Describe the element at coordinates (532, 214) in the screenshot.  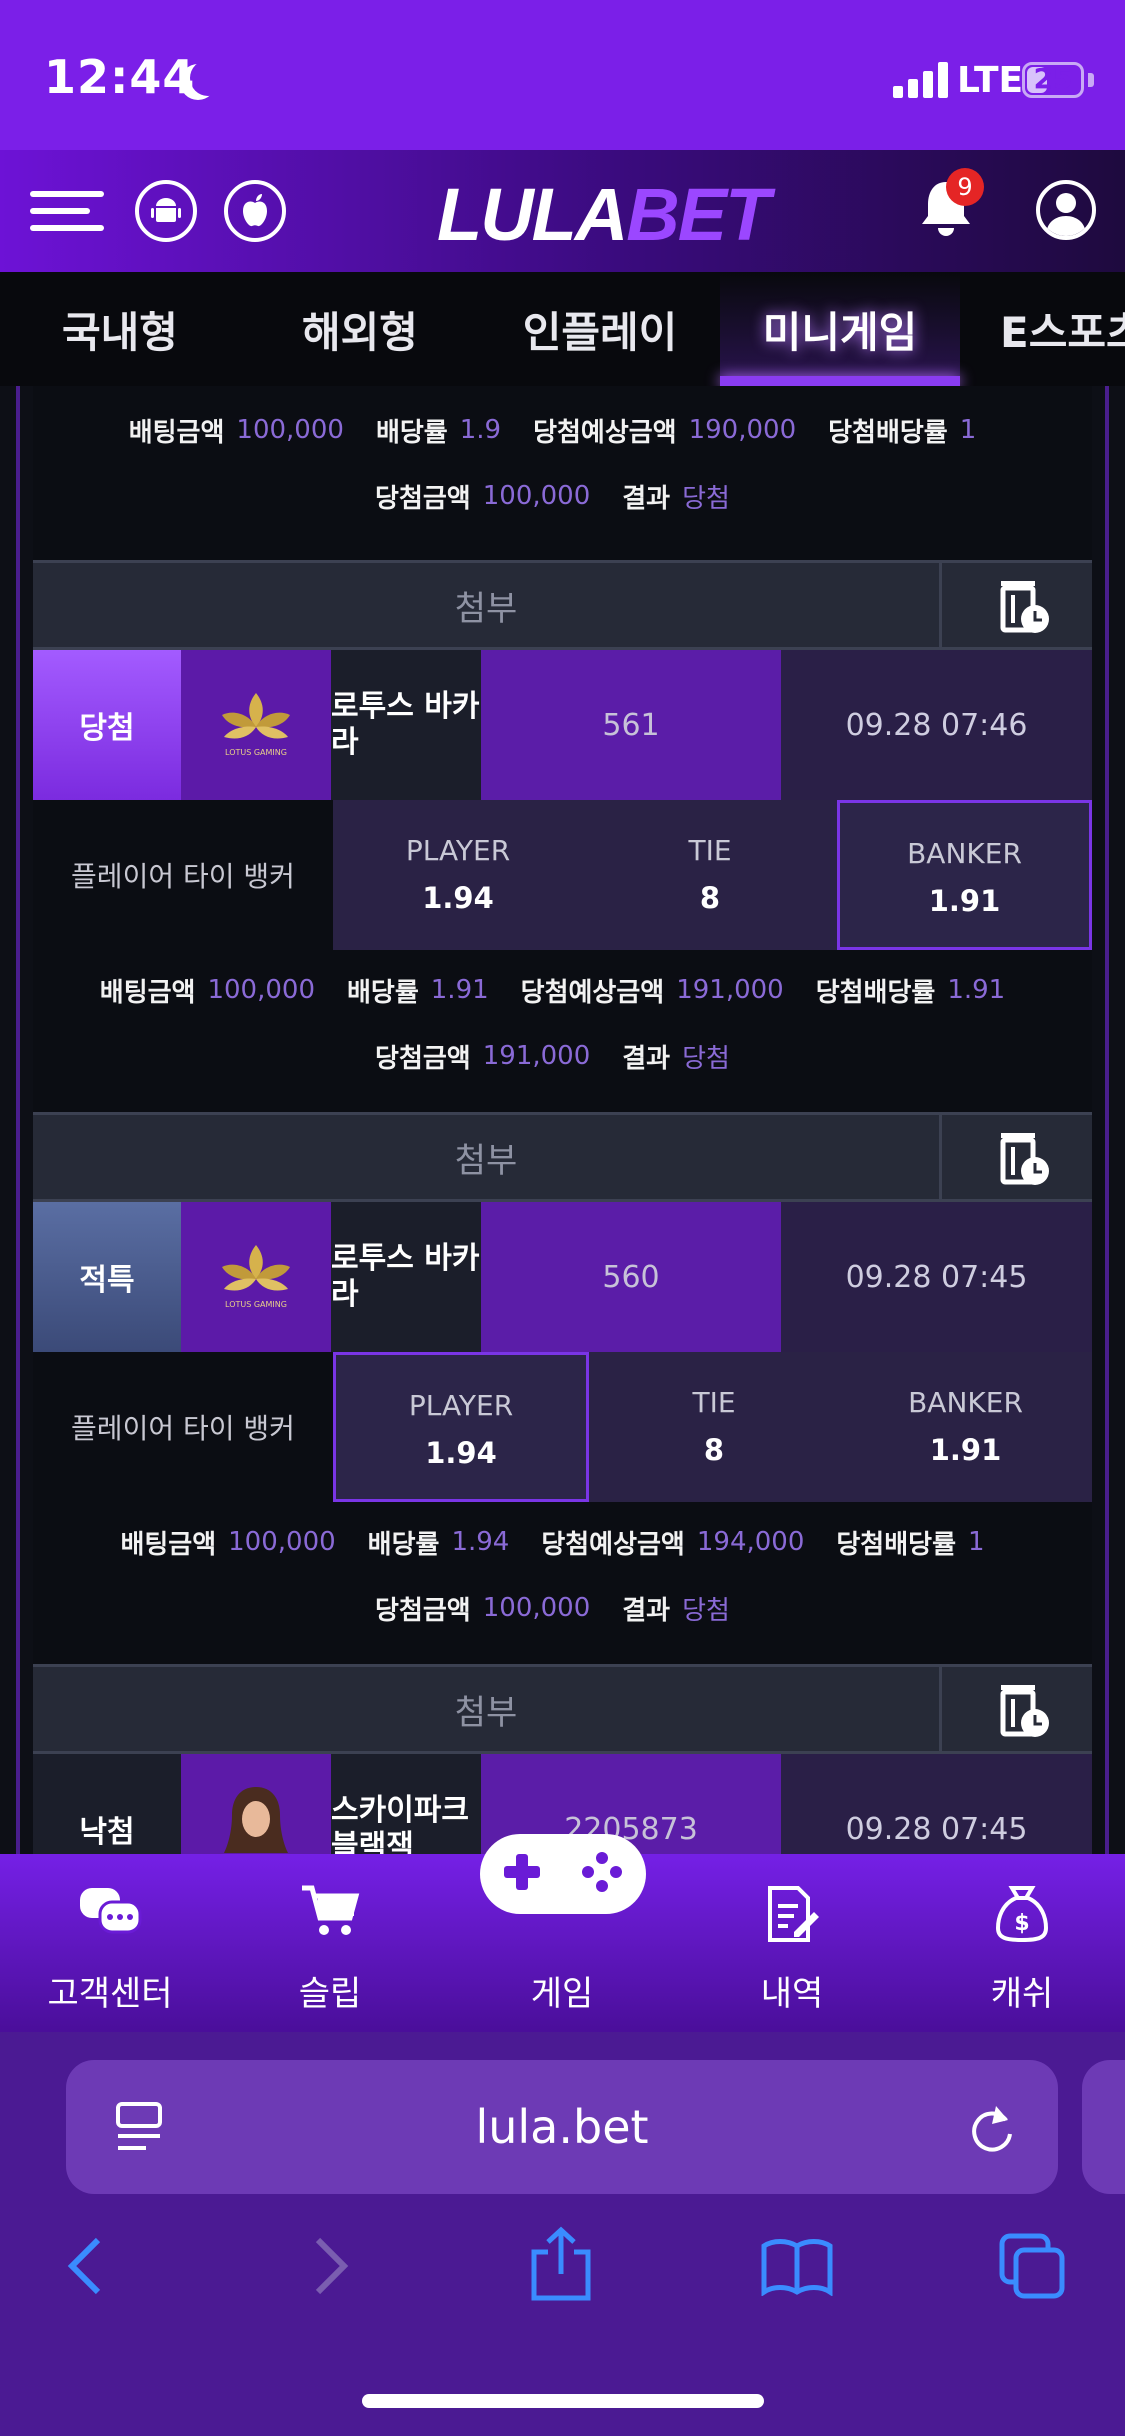
I see `logo-part1: LULA` at that location.